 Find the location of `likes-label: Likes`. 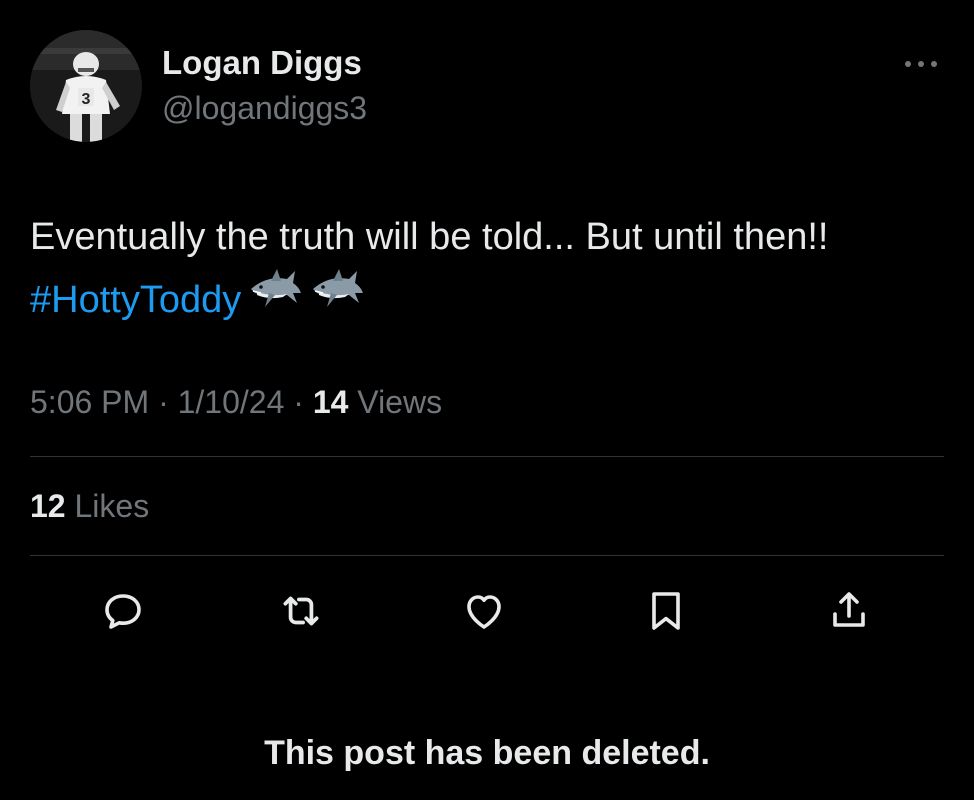

likes-label: Likes is located at coordinates (107, 506).